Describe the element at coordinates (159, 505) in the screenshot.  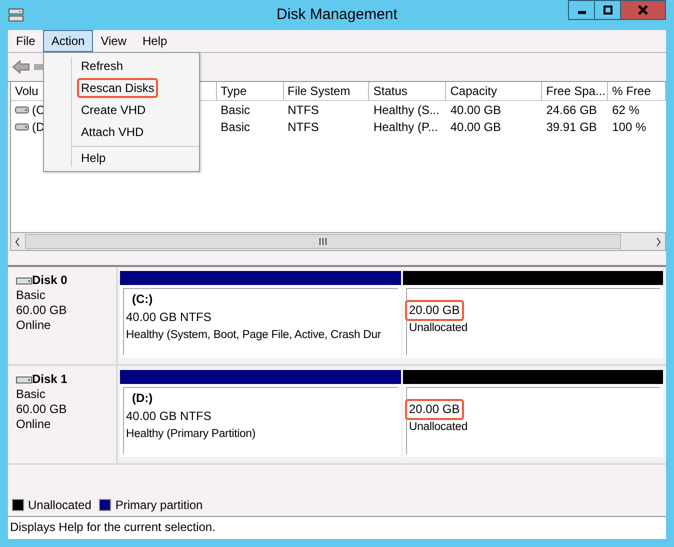
I see `legend-label: Primary partition` at that location.